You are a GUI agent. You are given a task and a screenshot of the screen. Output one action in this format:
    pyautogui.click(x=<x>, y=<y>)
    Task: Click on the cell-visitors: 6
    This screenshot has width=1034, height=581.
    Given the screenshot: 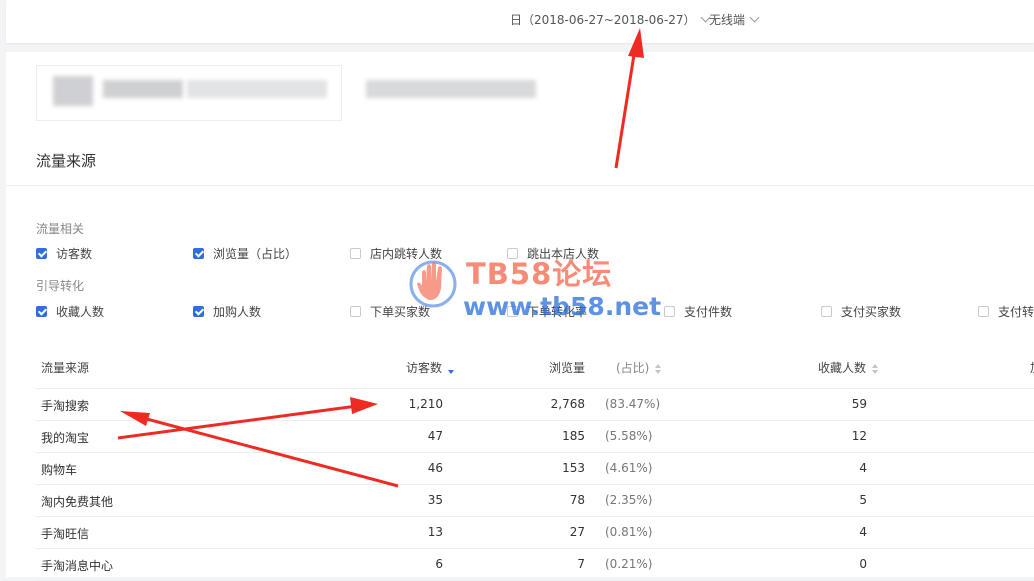 What is the action you would take?
    pyautogui.click(x=439, y=564)
    